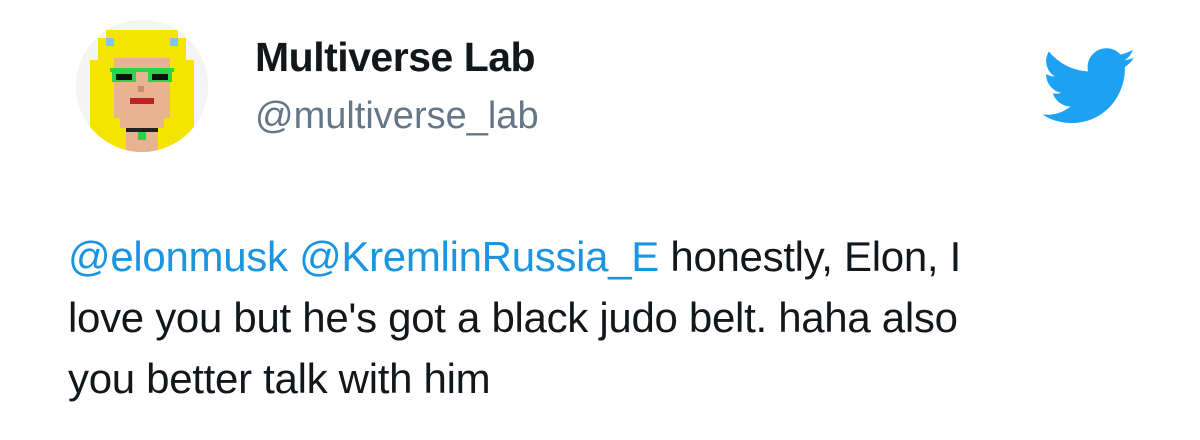  Describe the element at coordinates (178, 256) in the screenshot. I see `mention-link-elonmusk: @elonmusk` at that location.